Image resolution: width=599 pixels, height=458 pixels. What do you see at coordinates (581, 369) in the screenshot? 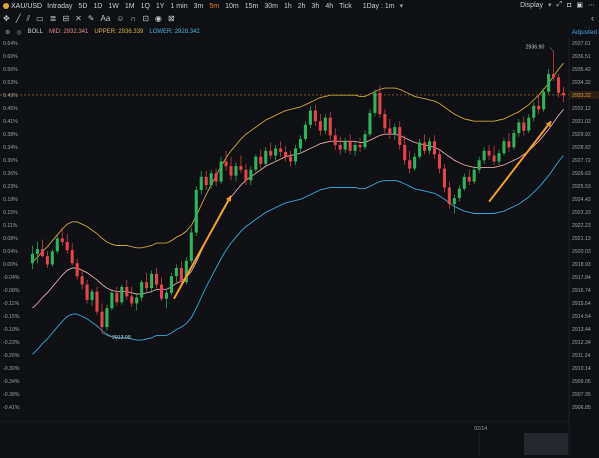
I see `price-tick-label: 2910.14` at bounding box center [581, 369].